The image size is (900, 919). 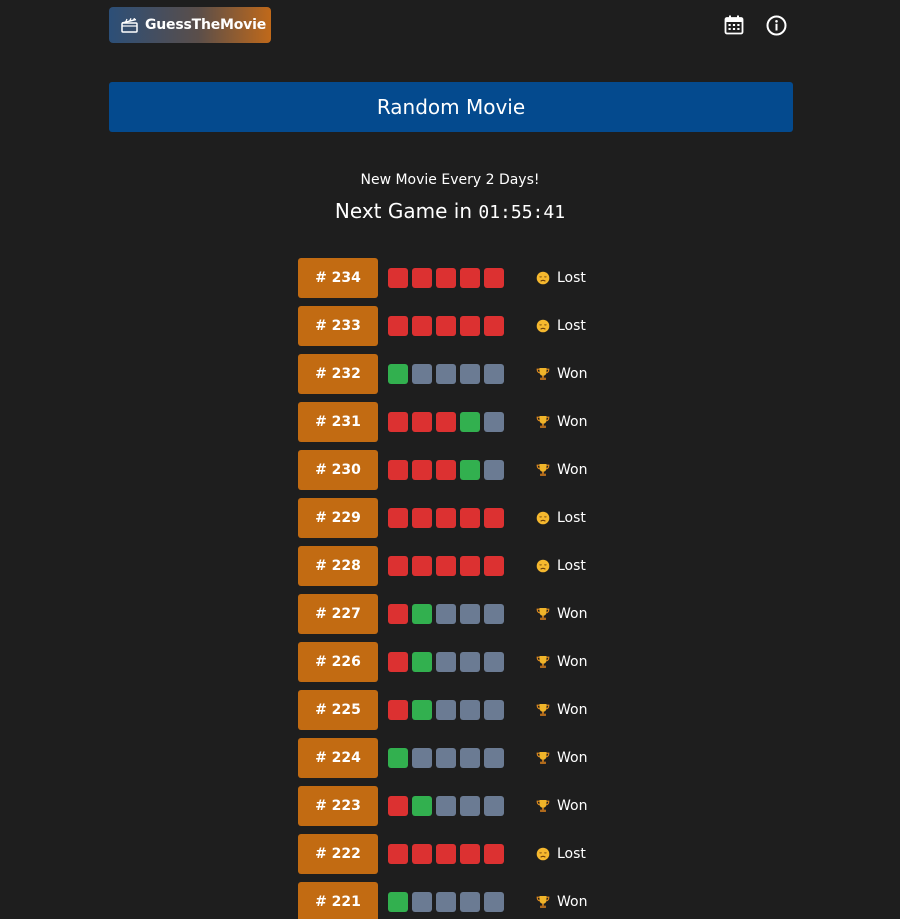 I want to click on game-number-button: # 233, so click(x=338, y=326).